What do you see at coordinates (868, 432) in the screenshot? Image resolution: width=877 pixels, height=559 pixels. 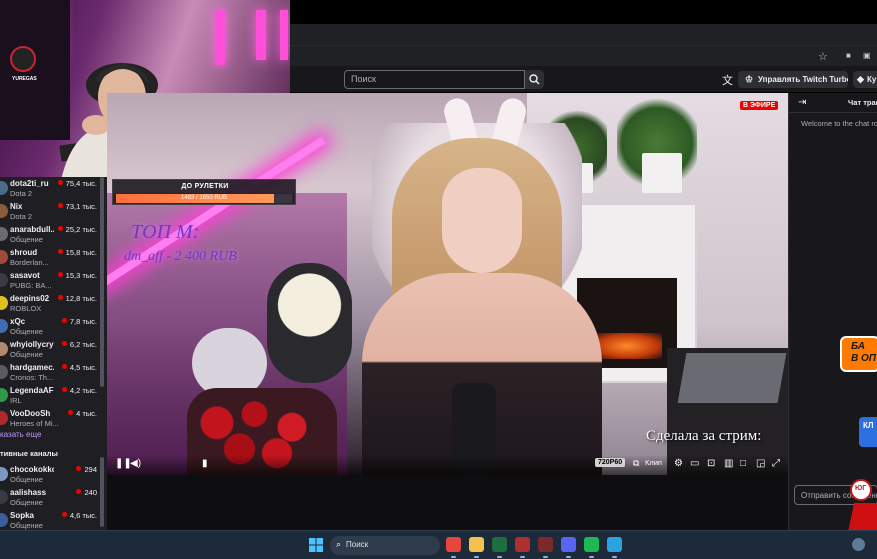 I see `sponsor-logo: КЛ` at bounding box center [868, 432].